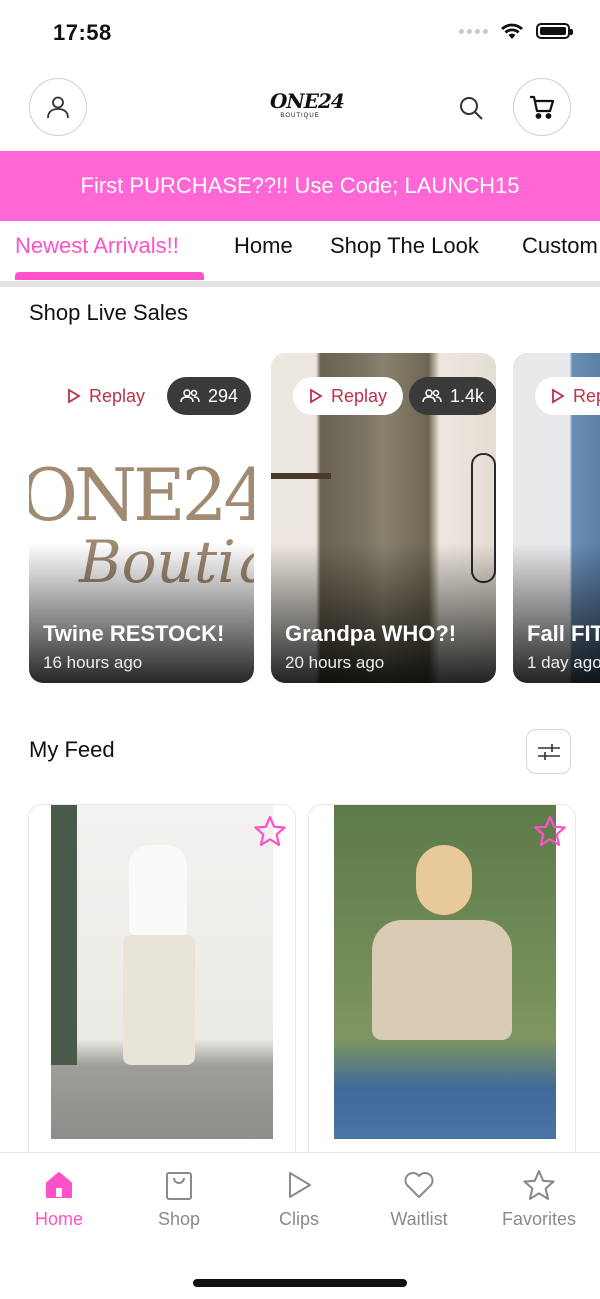  I want to click on card-title: Twine RESTOCK!, so click(134, 633).